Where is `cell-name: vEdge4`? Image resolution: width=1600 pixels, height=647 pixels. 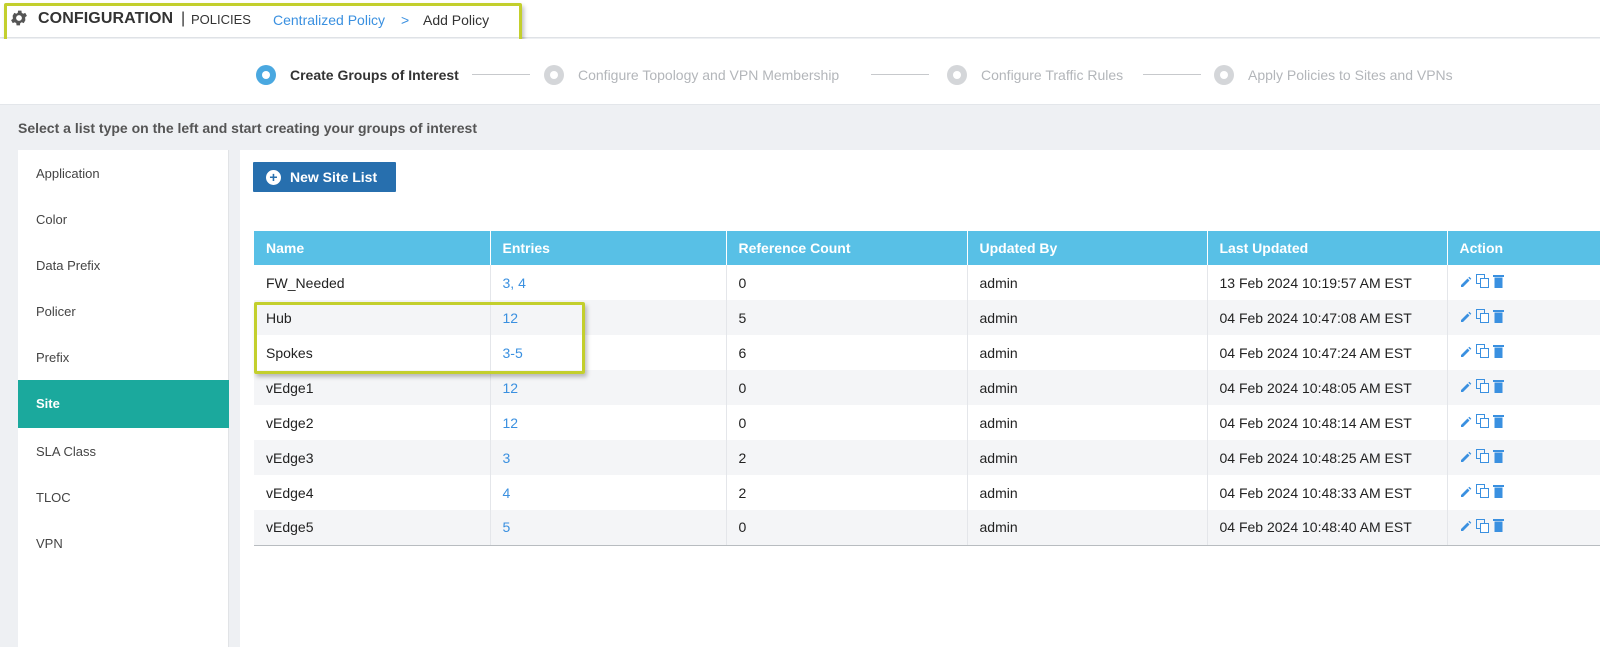
cell-name: vEdge4 is located at coordinates (372, 492).